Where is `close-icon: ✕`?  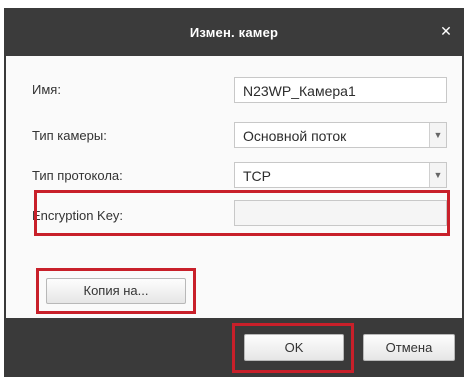 close-icon: ✕ is located at coordinates (446, 31).